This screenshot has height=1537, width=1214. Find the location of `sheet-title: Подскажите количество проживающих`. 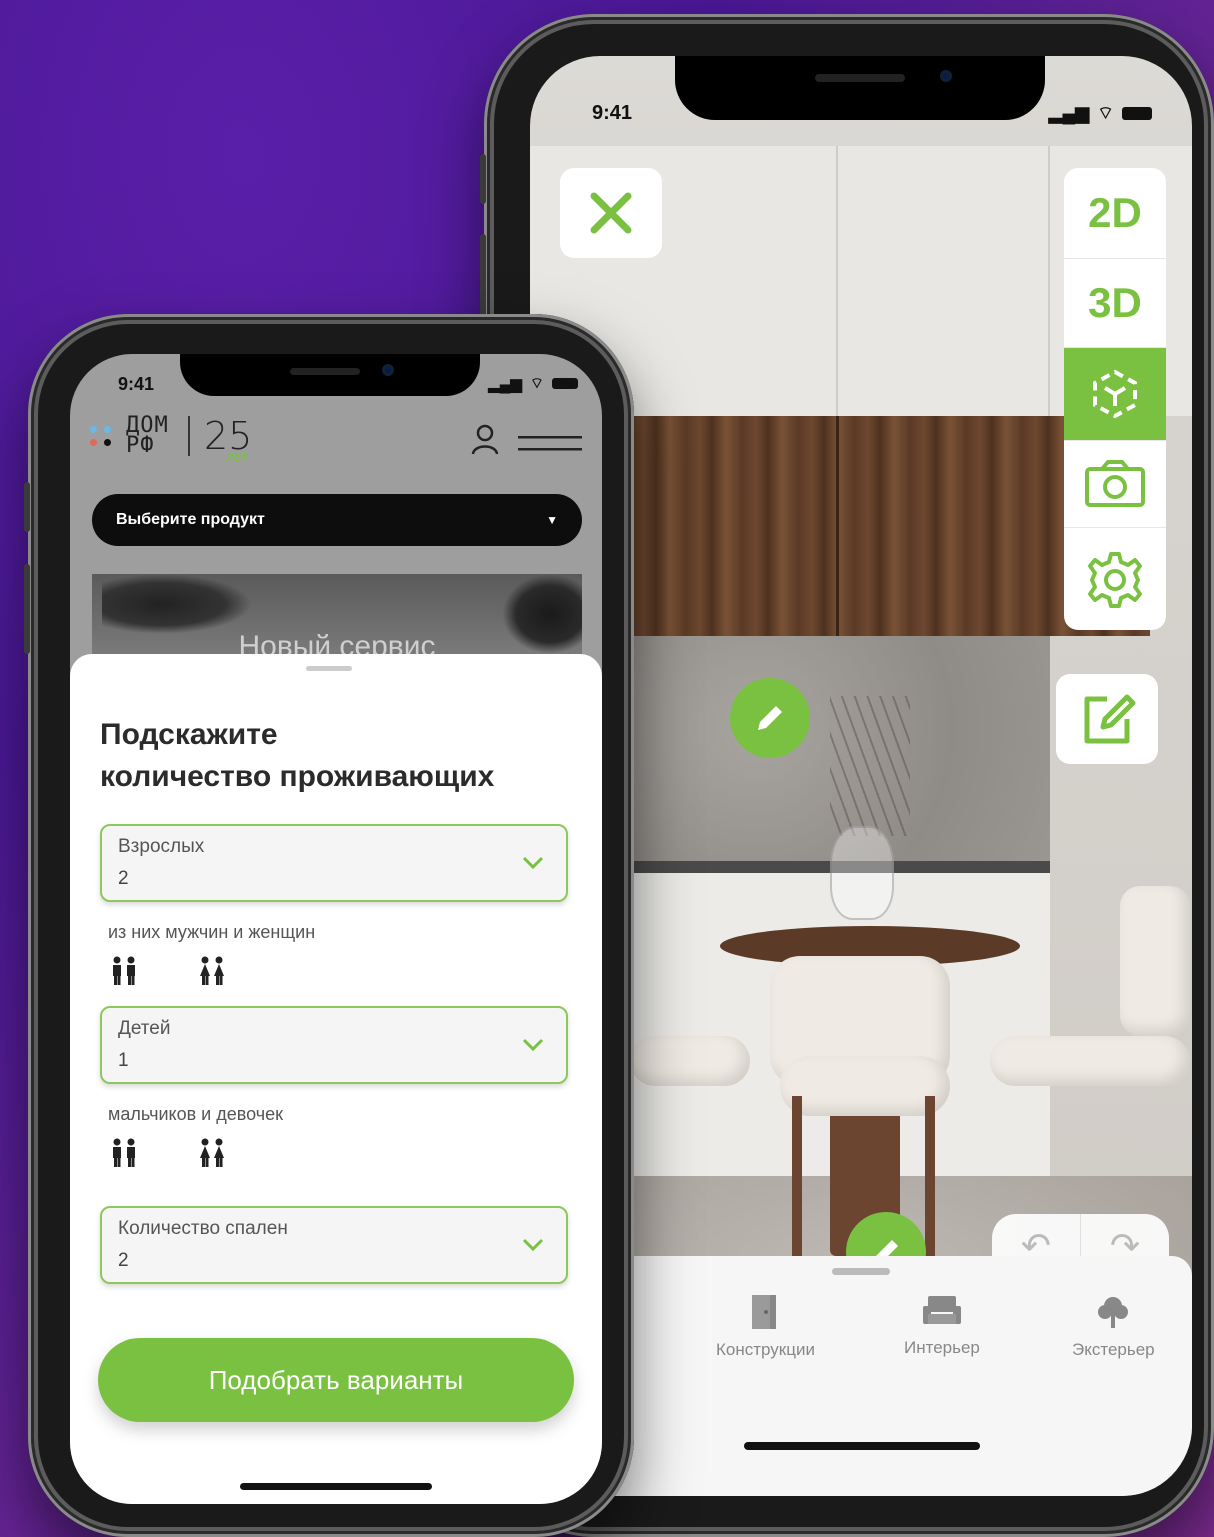

sheet-title: Подскажите количество проживающих is located at coordinates (297, 756).